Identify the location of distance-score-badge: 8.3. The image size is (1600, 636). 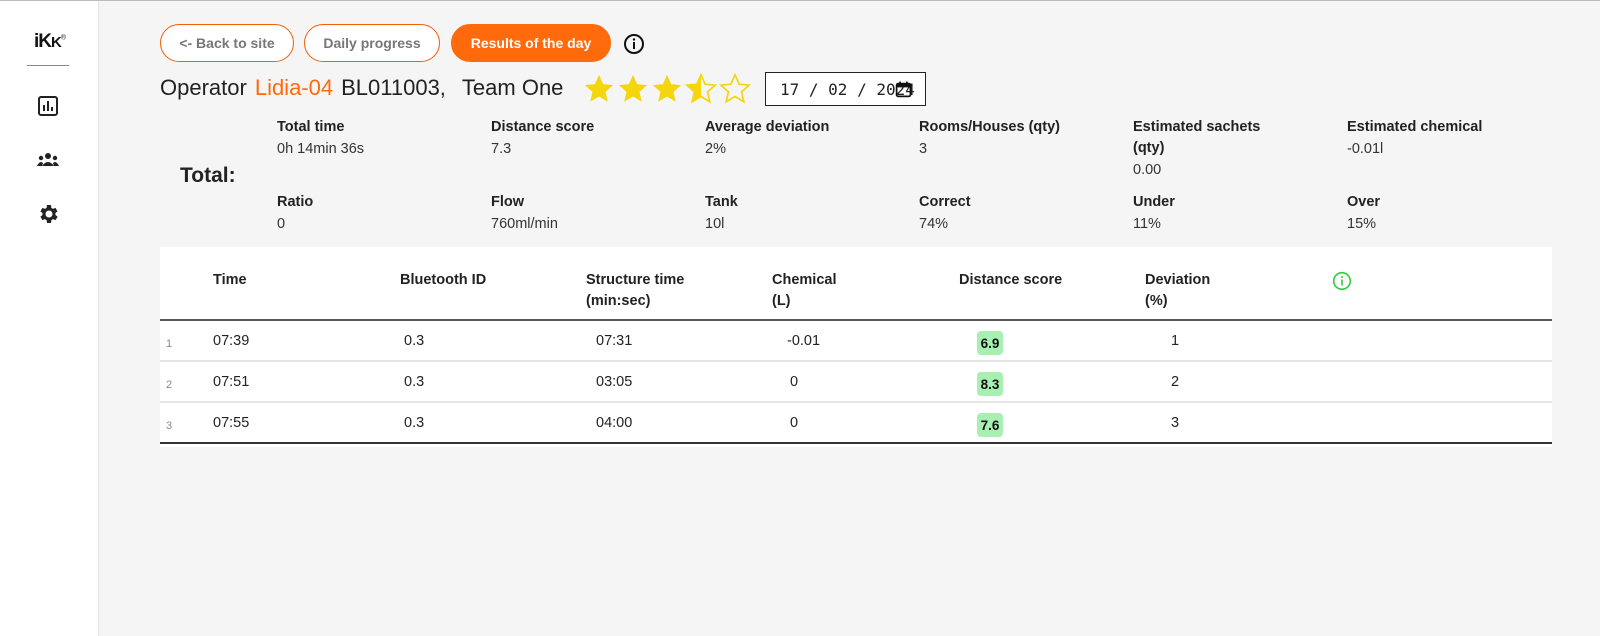
(990, 384).